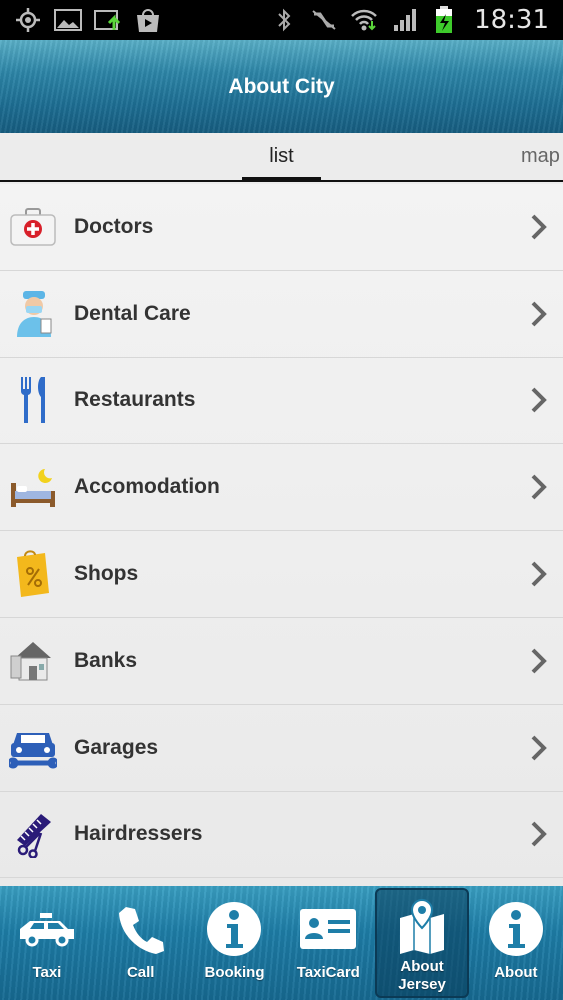 The width and height of the screenshot is (563, 1000). What do you see at coordinates (135, 400) in the screenshot?
I see `list-item-label: Restaurants` at bounding box center [135, 400].